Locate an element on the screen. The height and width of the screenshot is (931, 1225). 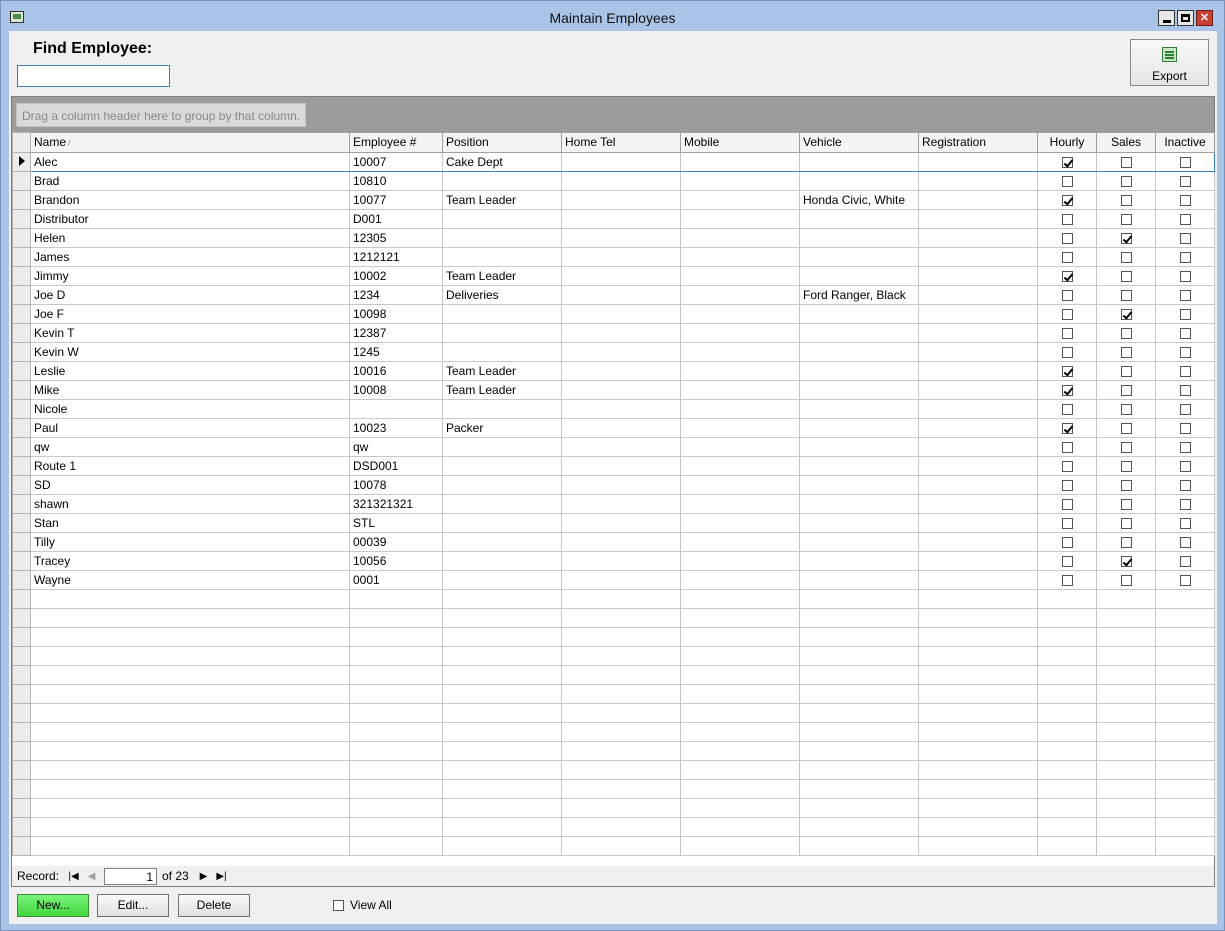
table-row: Mike 10008 Team Leader is located at coordinates (613, 390).